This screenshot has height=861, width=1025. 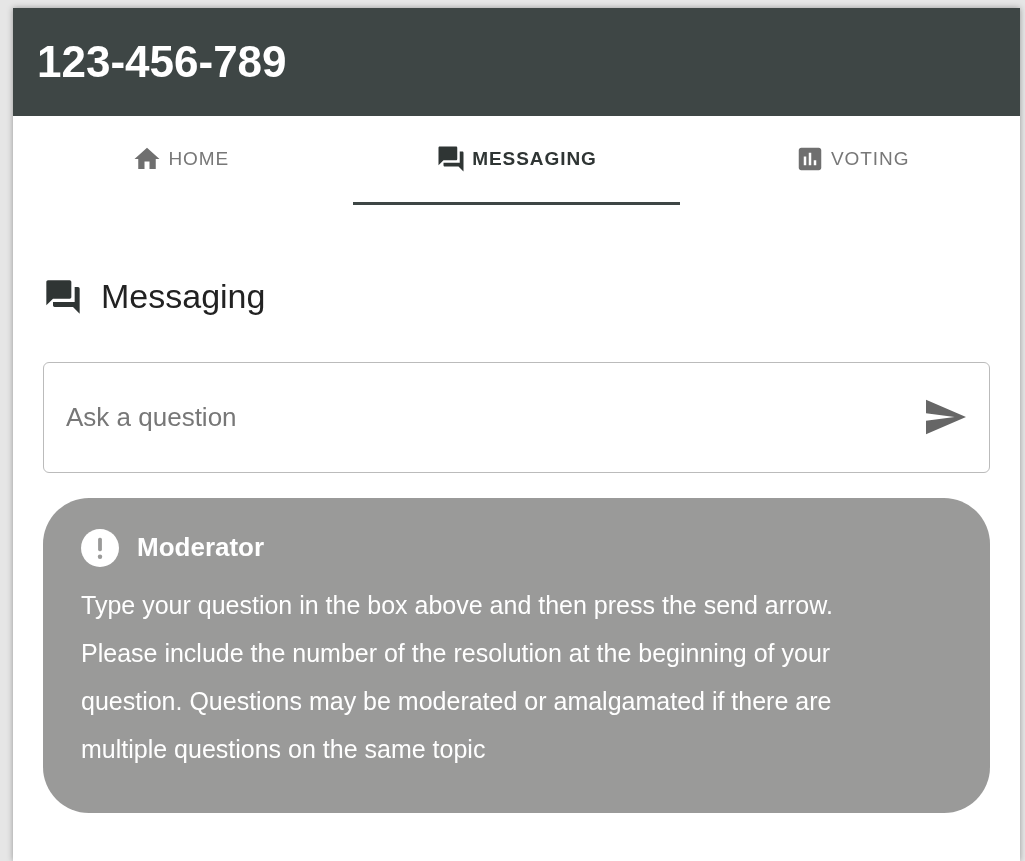 What do you see at coordinates (457, 677) in the screenshot?
I see `message-text: Type your question in the box above and then press the send arrow. Please include the number of the resolution at the beginning of your question. Questions may be moderated or amalgamated if there are multiple questions on the same topic` at bounding box center [457, 677].